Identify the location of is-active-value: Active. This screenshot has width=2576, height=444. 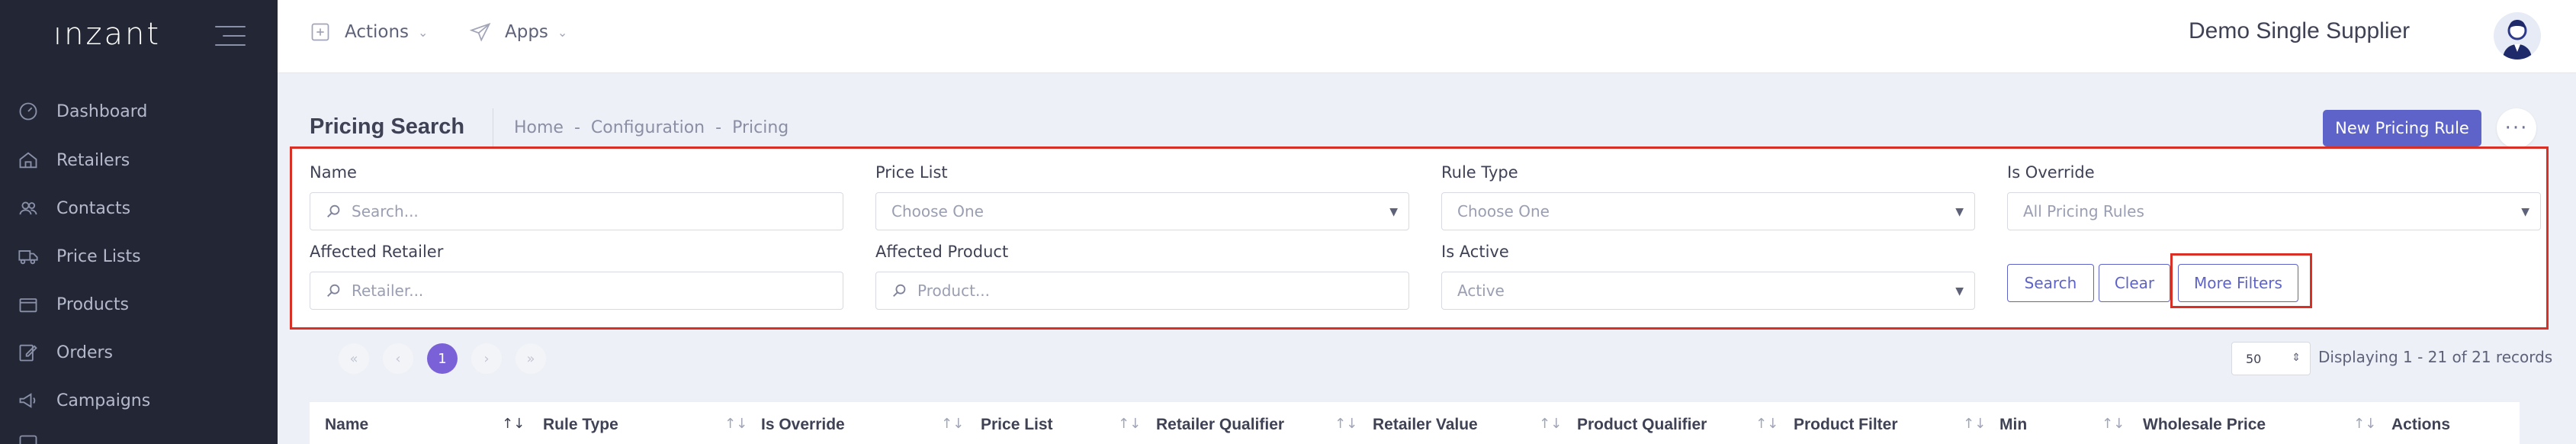
(1481, 291).